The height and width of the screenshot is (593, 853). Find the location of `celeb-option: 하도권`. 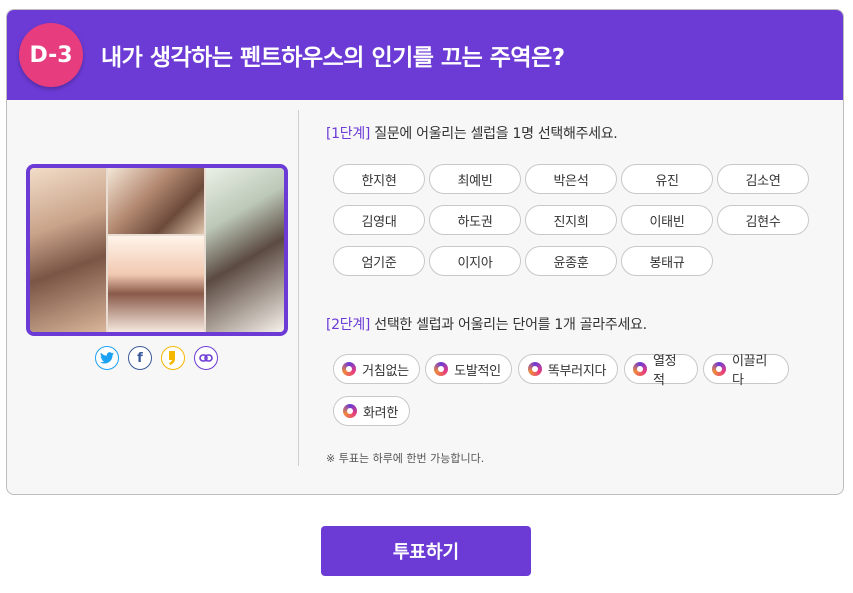

celeb-option: 하도권 is located at coordinates (475, 220).